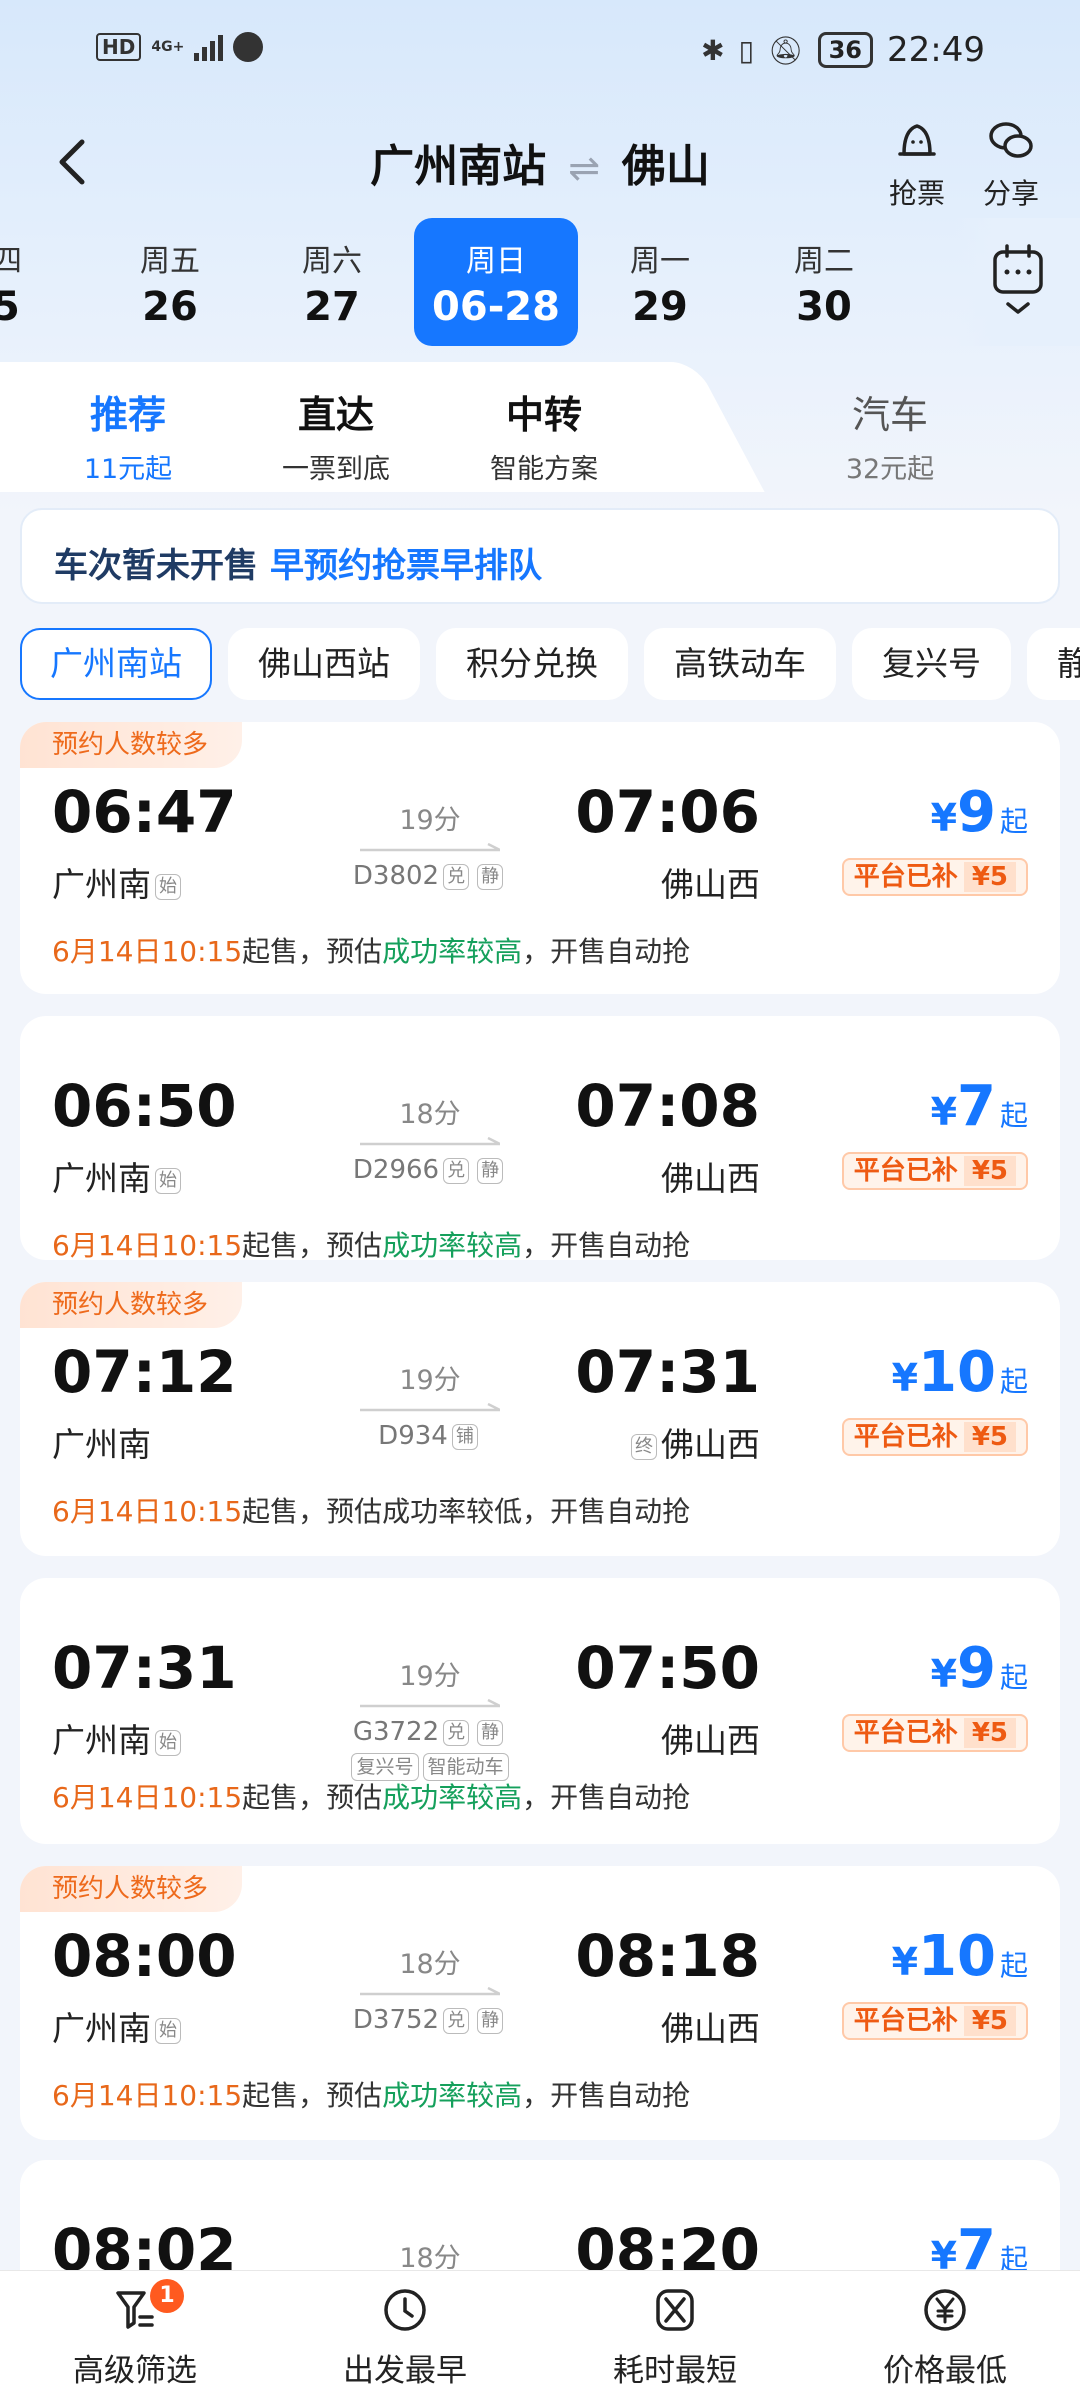 The width and height of the screenshot is (1080, 2400). What do you see at coordinates (464, 1436) in the screenshot?
I see `train-feature-tag: 铺` at bounding box center [464, 1436].